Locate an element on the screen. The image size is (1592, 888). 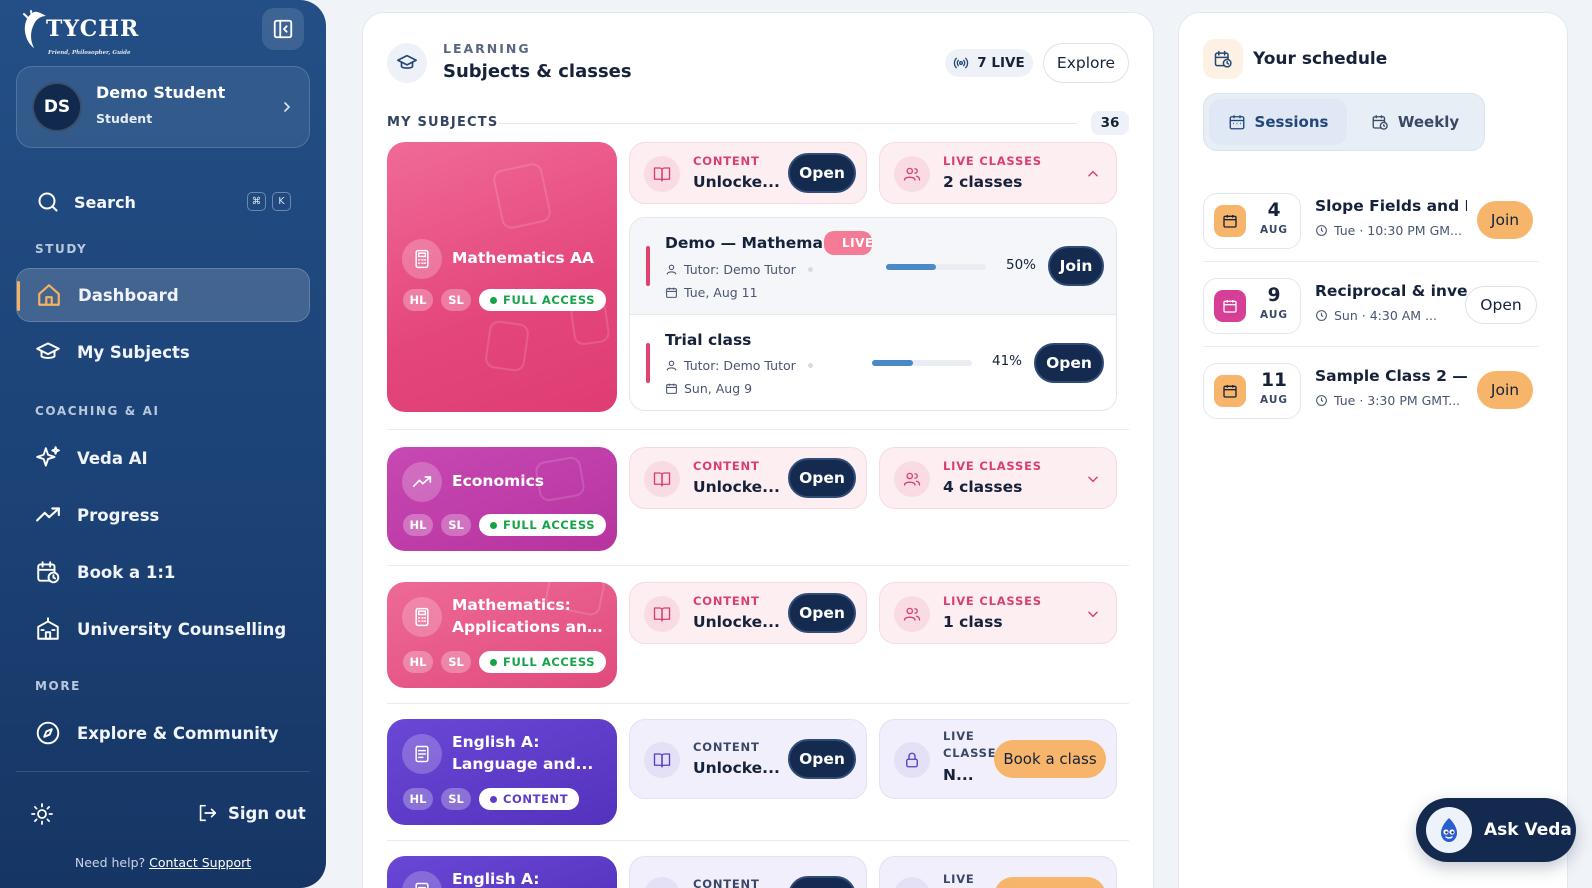
graduation-cap-icon is located at coordinates (48, 350).